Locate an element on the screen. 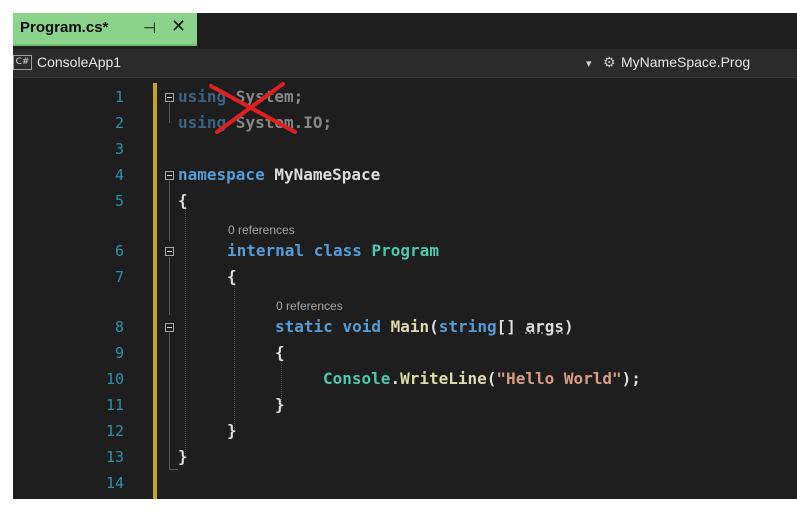  close-icon: ✕ is located at coordinates (178, 26).